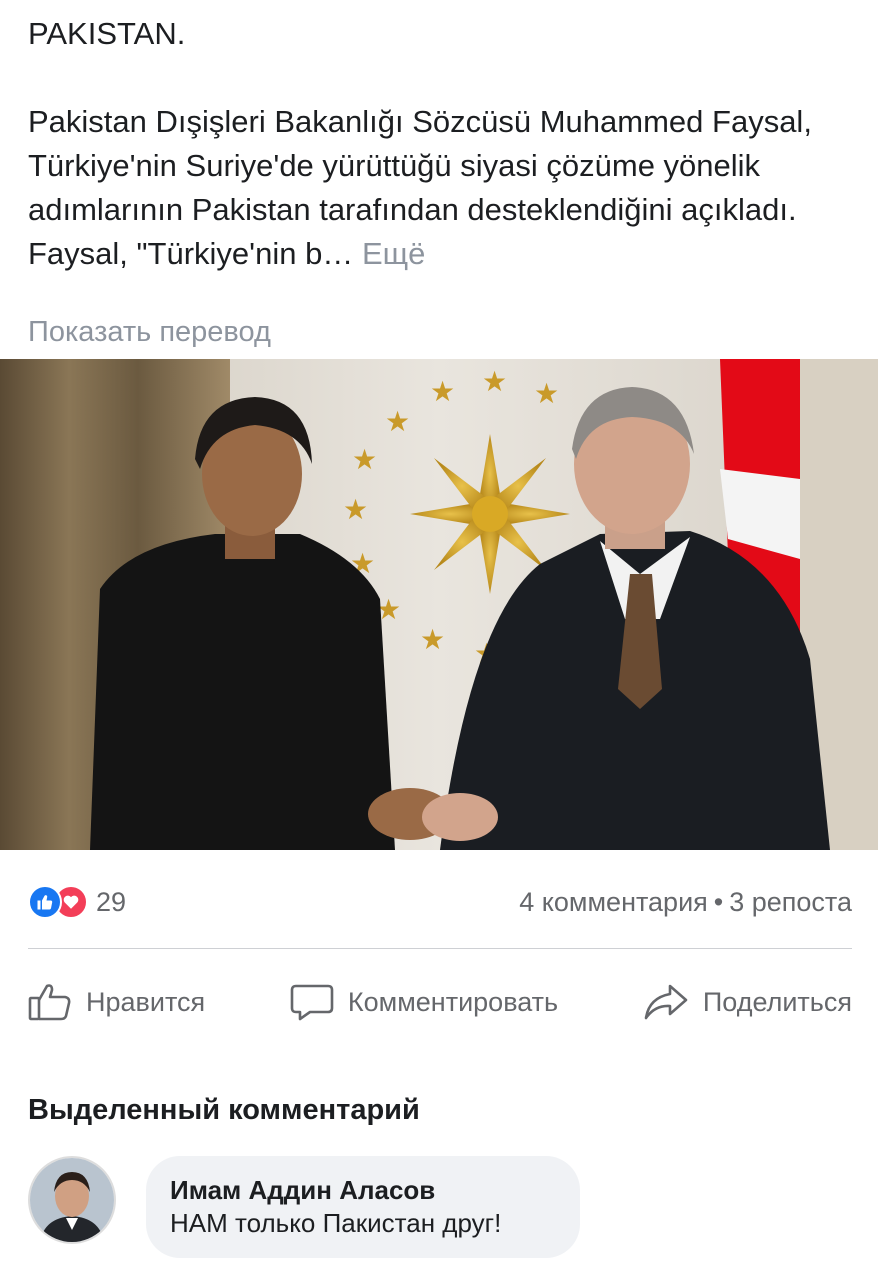 The width and height of the screenshot is (878, 1280). I want to click on like-button: Нравится, so click(116, 1002).